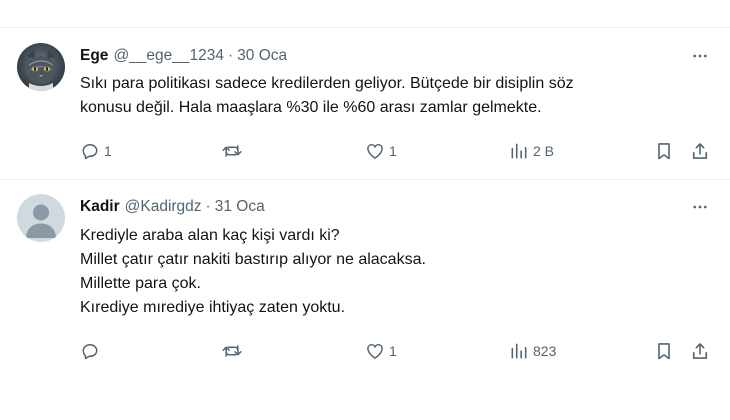  I want to click on tweet-text-line: Krediyle araba alan kaç kişi vardı ki?, so click(210, 235).